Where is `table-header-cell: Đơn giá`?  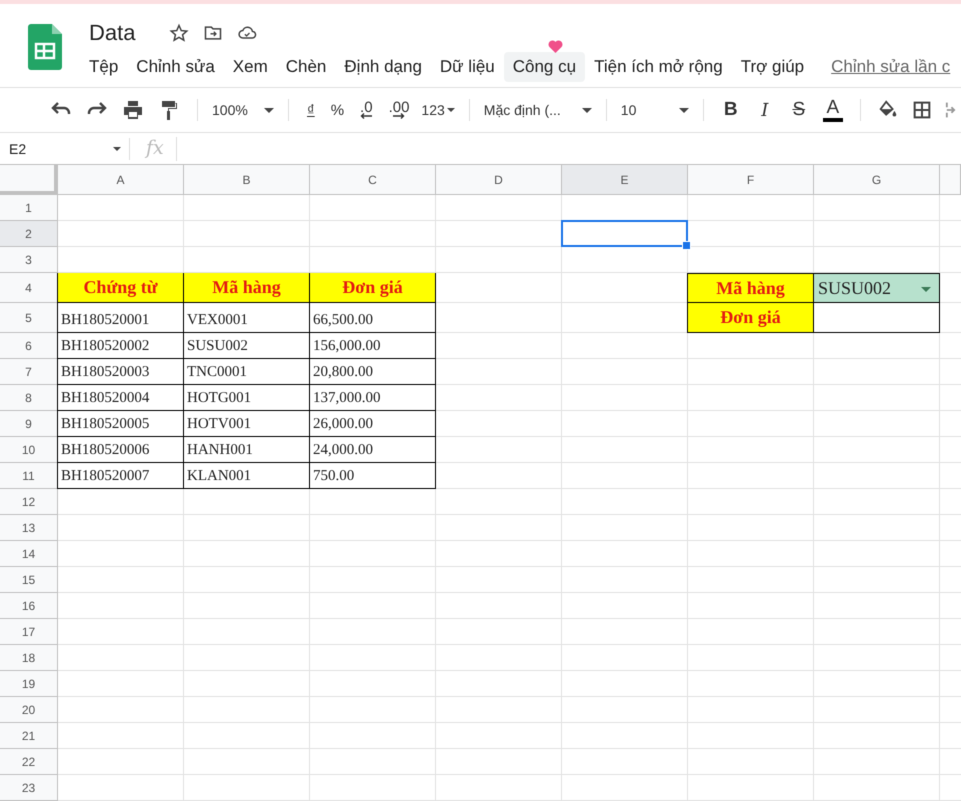
table-header-cell: Đơn giá is located at coordinates (373, 288).